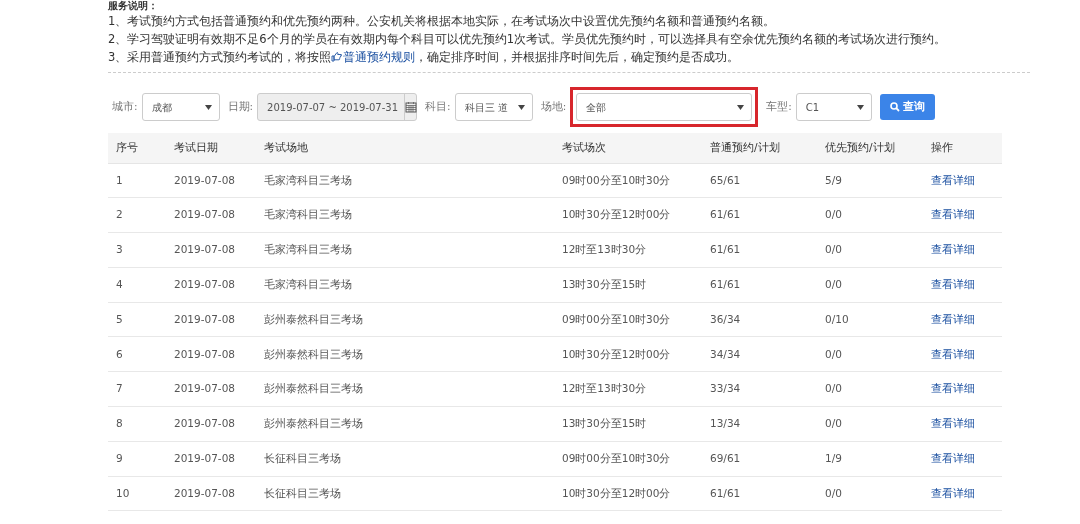 The image size is (1080, 524). I want to click on dropdown-select: 成都, so click(180, 107).